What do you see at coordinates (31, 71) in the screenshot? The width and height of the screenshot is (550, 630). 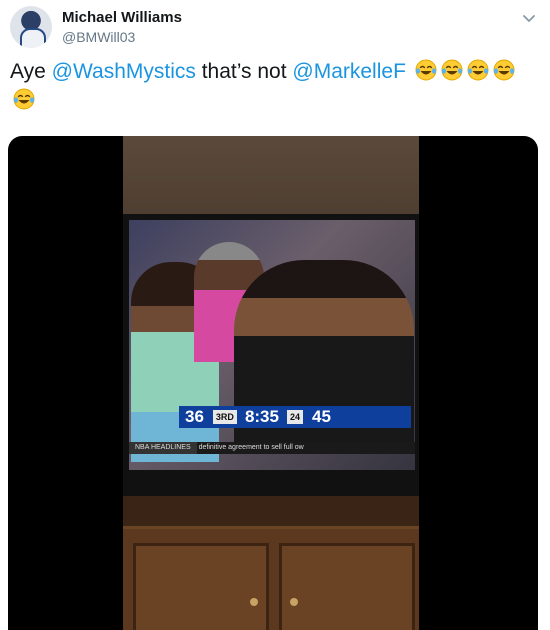 I see `tweet-text-prefix: Aye` at bounding box center [31, 71].